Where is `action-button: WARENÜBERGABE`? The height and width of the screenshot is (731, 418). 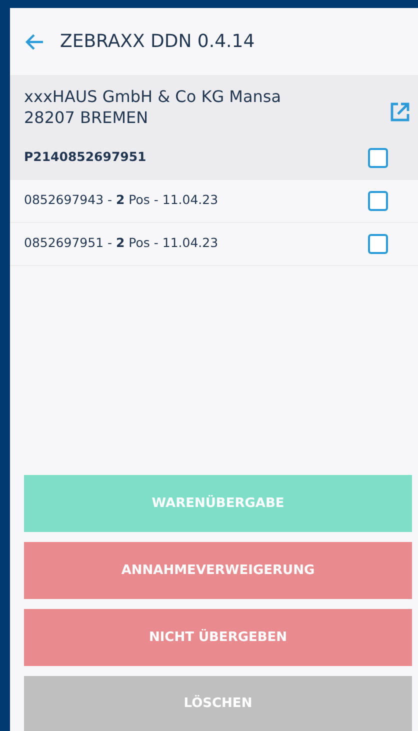
action-button: WARENÜBERGABE is located at coordinates (218, 503).